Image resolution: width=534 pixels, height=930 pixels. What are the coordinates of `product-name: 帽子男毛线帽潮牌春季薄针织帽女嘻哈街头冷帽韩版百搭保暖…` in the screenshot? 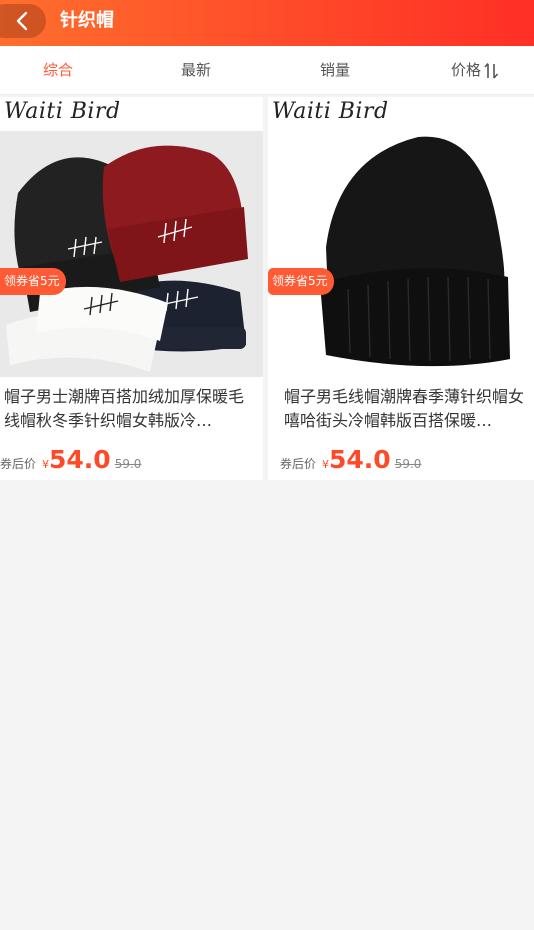 It's located at (404, 408).